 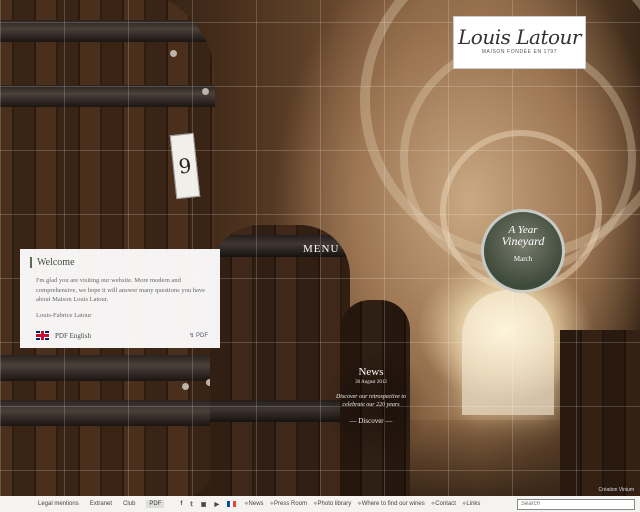 I want to click on news-discover-link: — Discover —, so click(x=371, y=421).